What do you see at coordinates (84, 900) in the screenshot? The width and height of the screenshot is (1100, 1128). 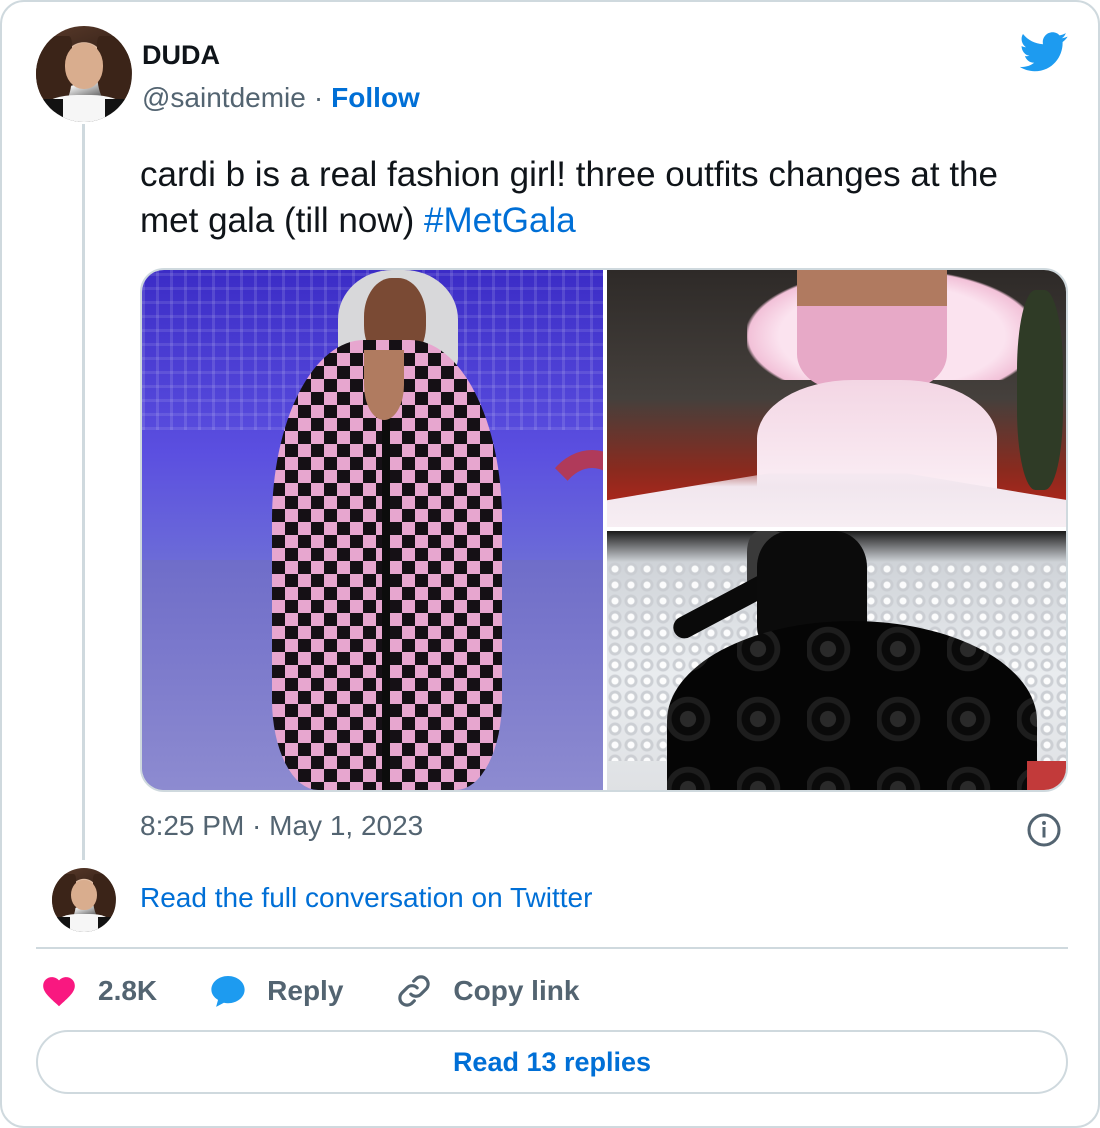 I see `conversation-avatar` at bounding box center [84, 900].